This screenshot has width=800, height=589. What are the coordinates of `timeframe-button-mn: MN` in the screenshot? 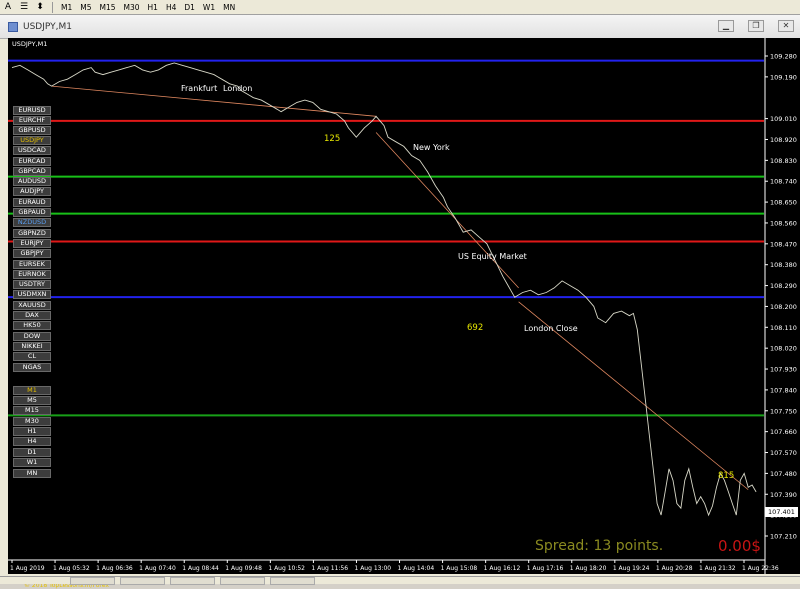 It's located at (32, 473).